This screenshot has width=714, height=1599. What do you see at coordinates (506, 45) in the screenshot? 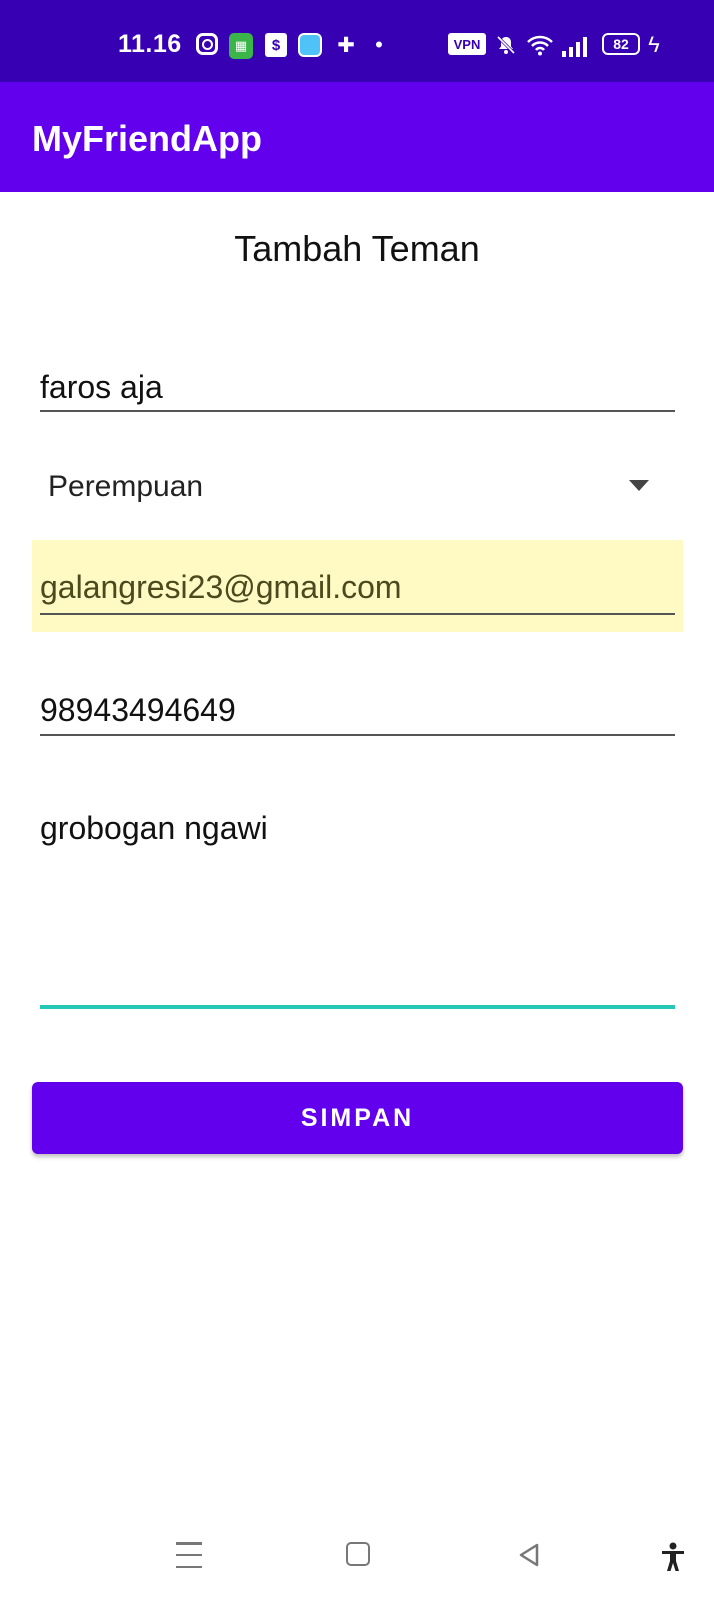
I see `bell-off-icon` at bounding box center [506, 45].